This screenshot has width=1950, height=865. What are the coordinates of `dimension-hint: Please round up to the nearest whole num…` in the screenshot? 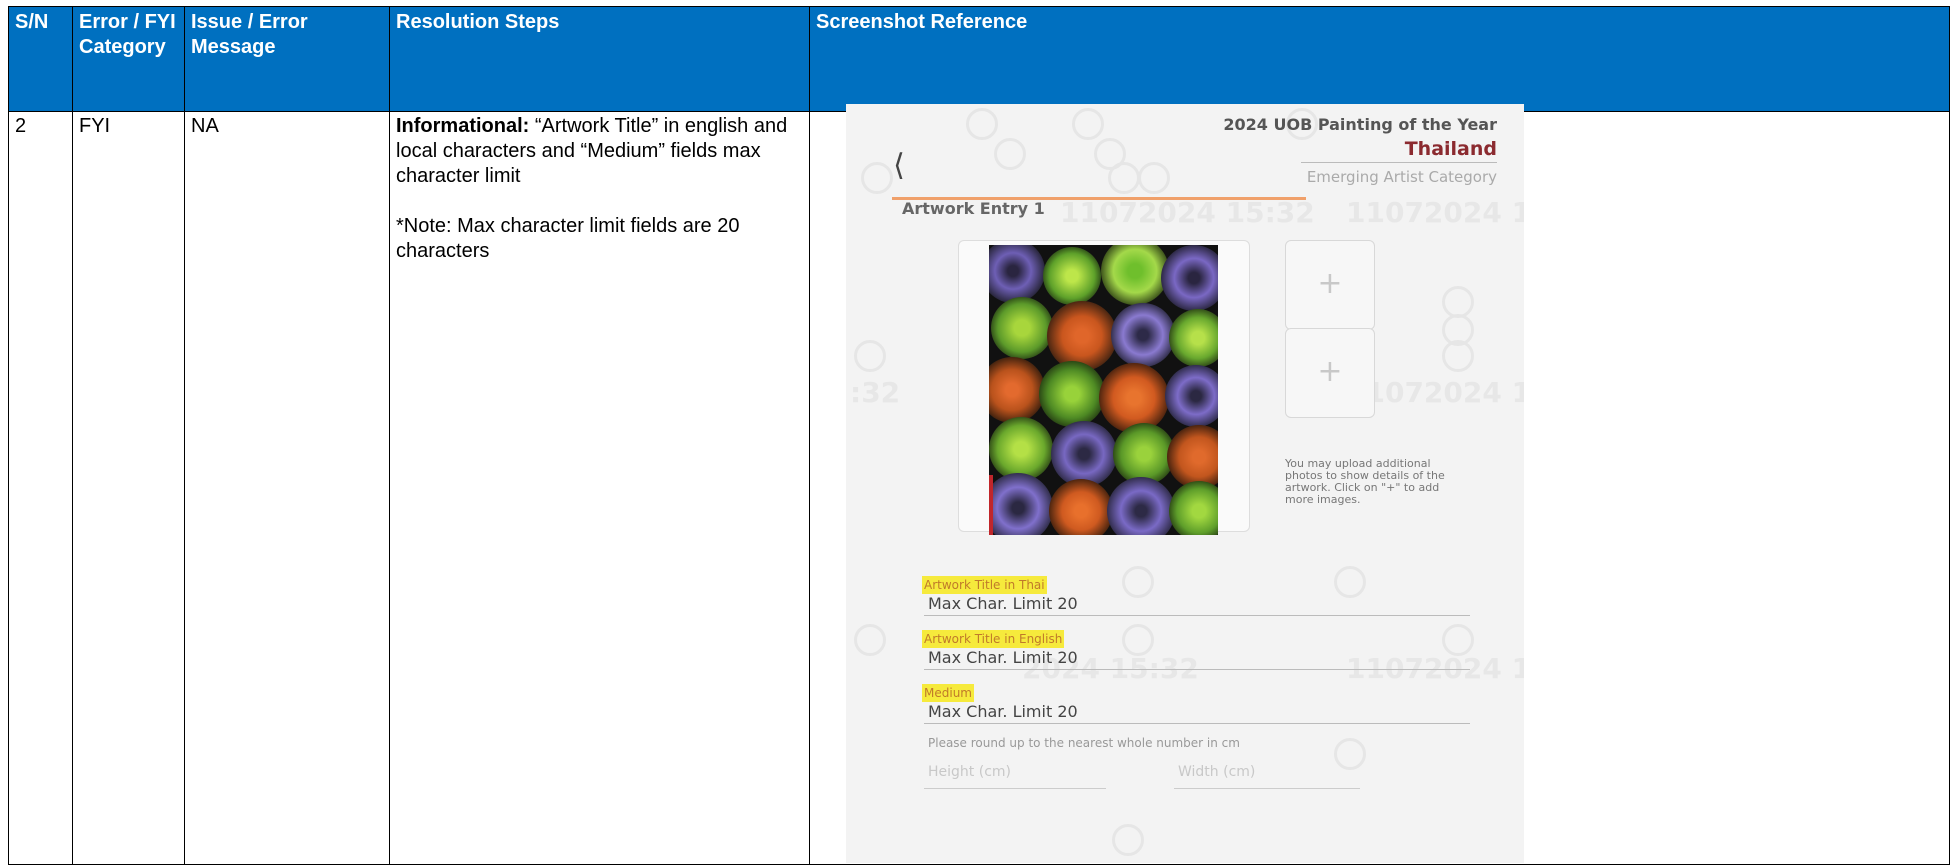 It's located at (1084, 743).